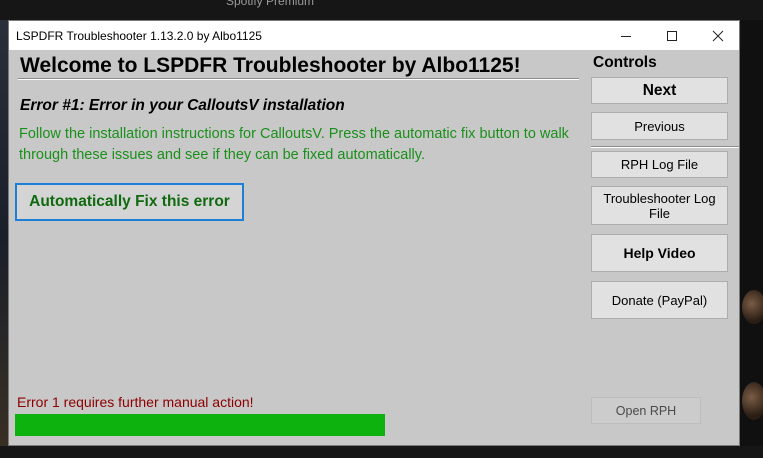 The height and width of the screenshot is (458, 763). I want to click on donate-button: Donate (PayPal), so click(659, 300).